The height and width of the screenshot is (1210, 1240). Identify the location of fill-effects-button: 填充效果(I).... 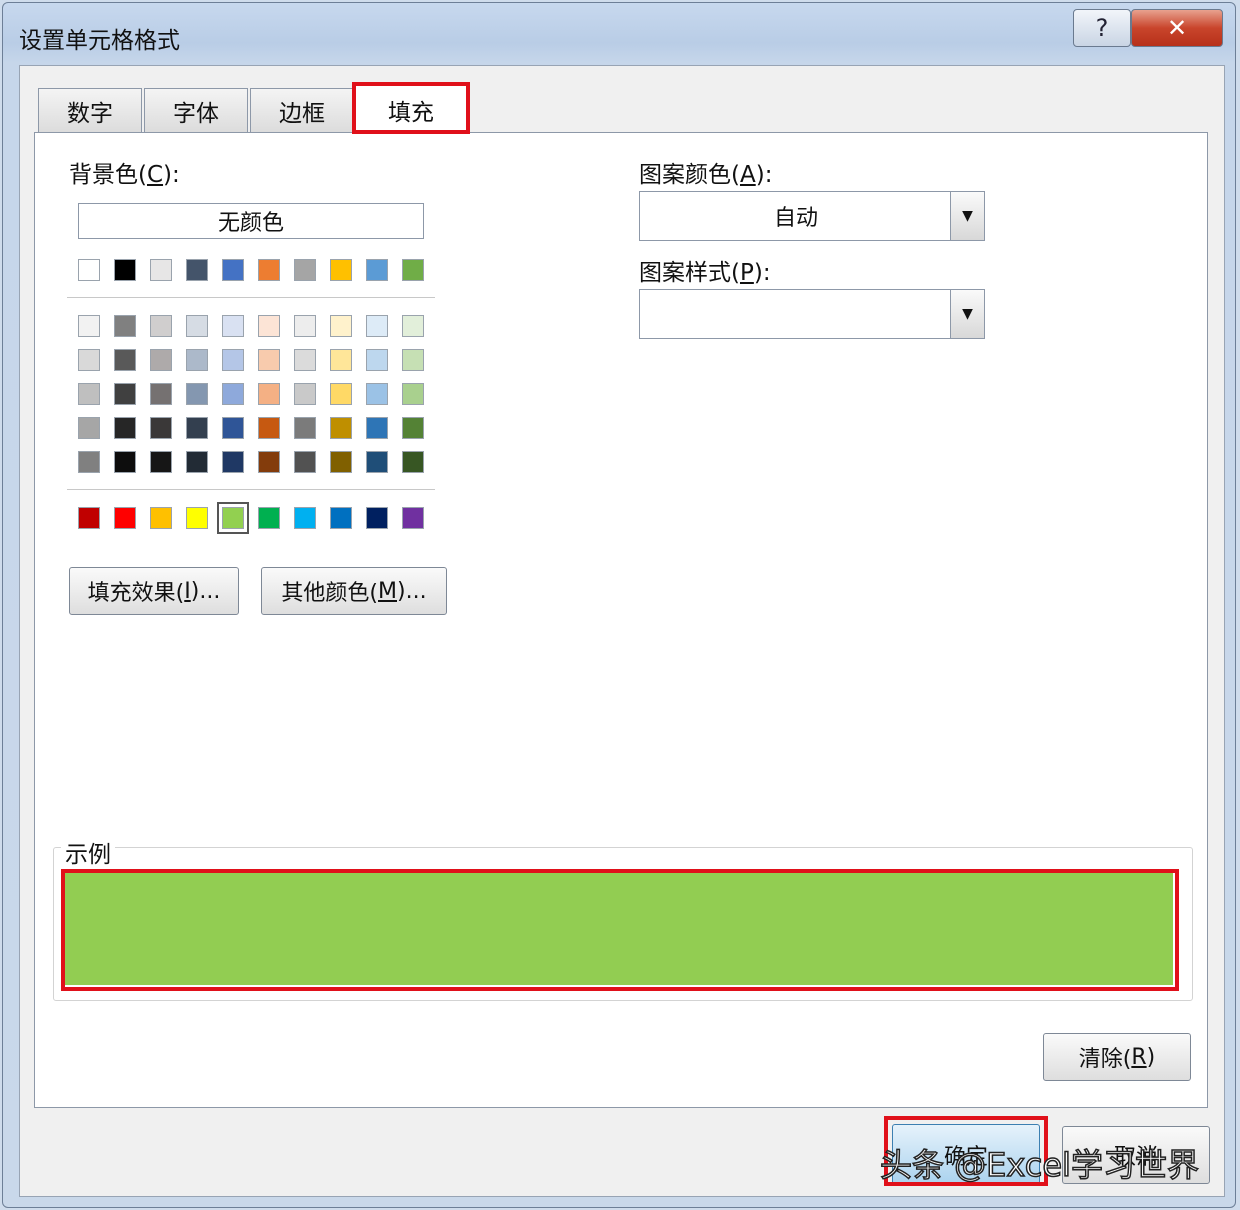
(154, 591).